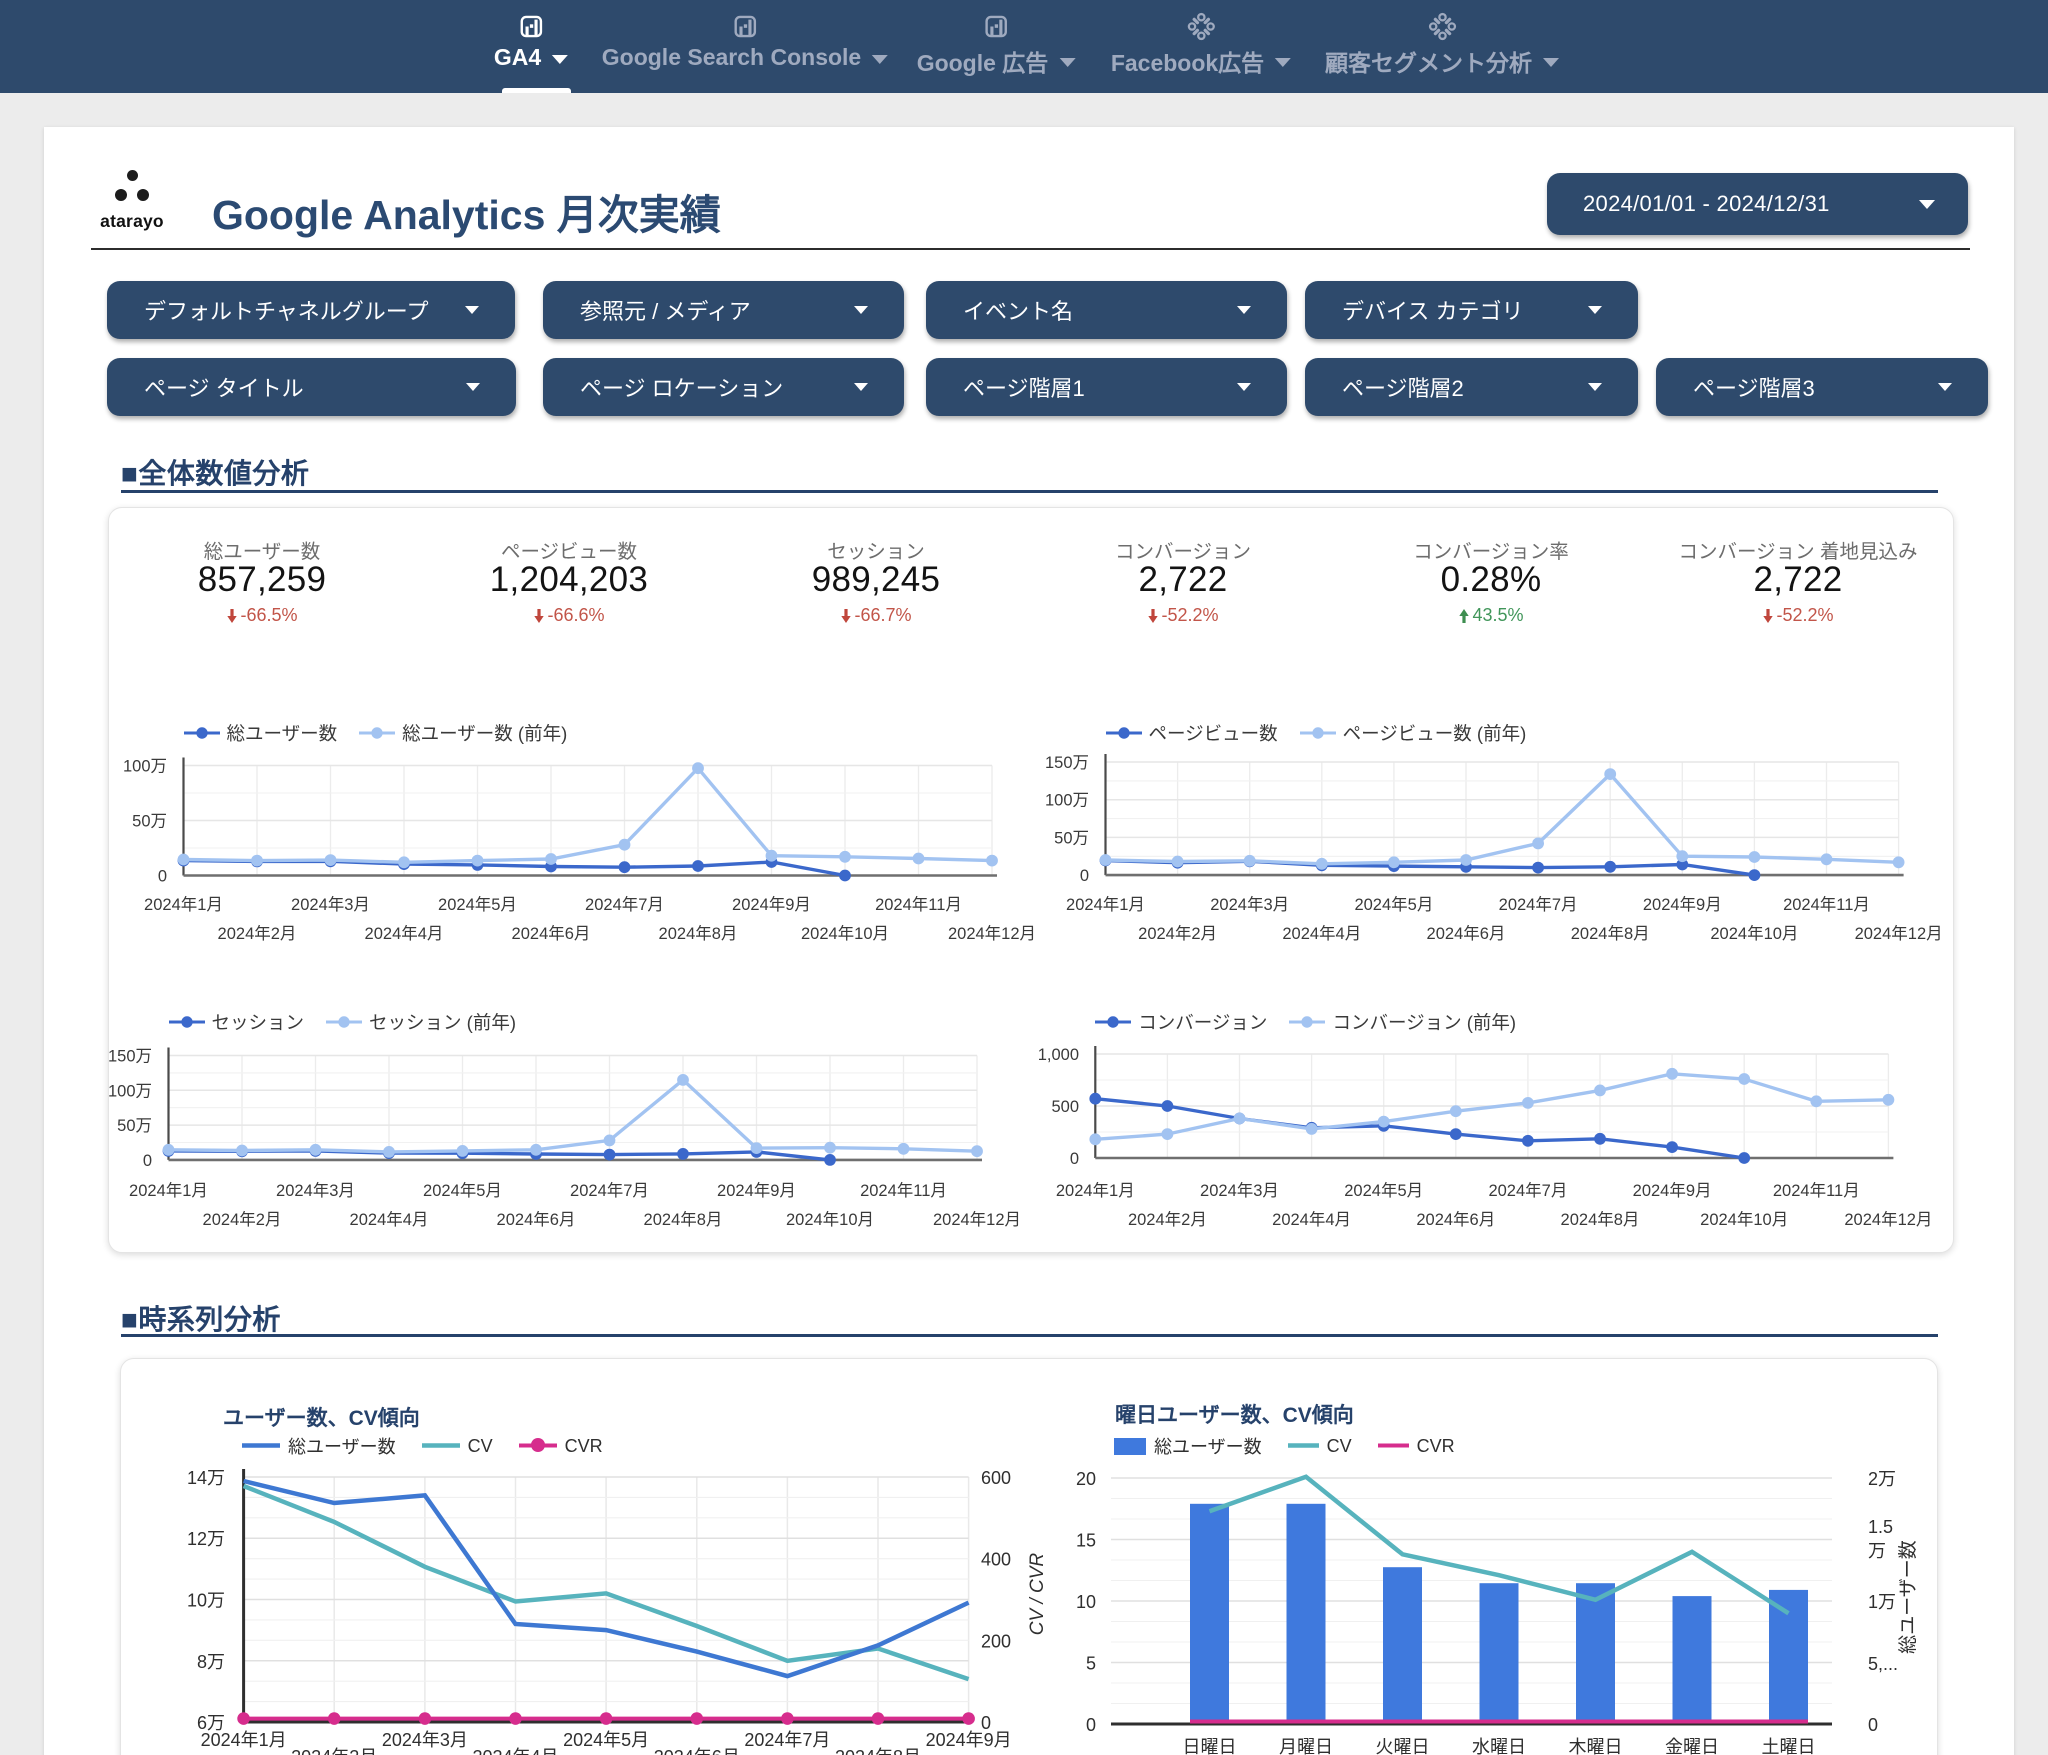 Image resolution: width=2048 pixels, height=1755 pixels. I want to click on svg-text: 金曜日, so click(1692, 1746).